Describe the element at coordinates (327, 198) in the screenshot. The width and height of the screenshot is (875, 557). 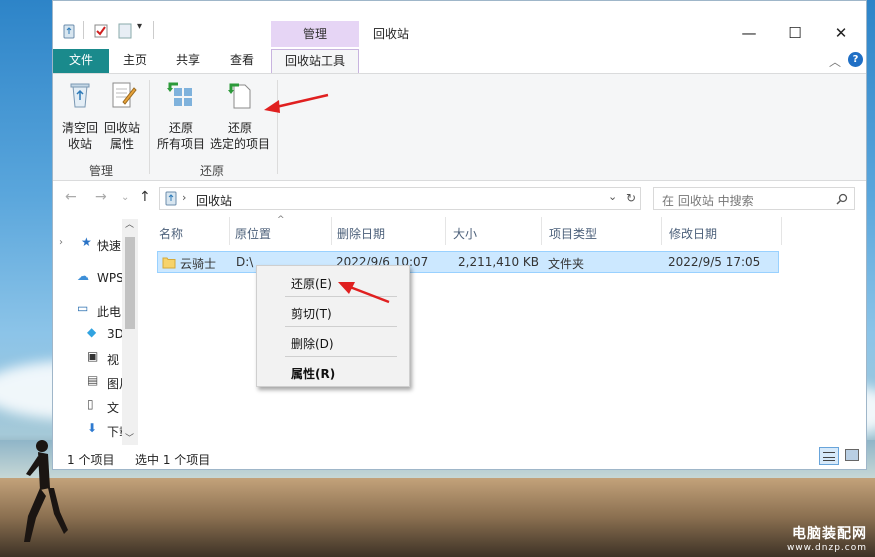
I see `annotation-arrows` at that location.